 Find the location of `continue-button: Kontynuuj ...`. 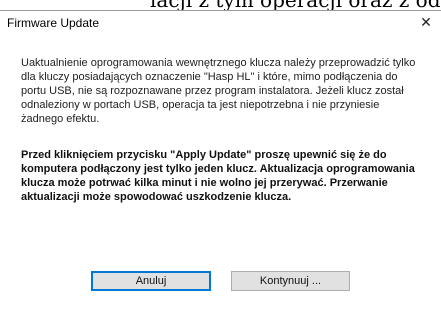

continue-button: Kontynuuj ... is located at coordinates (290, 281).